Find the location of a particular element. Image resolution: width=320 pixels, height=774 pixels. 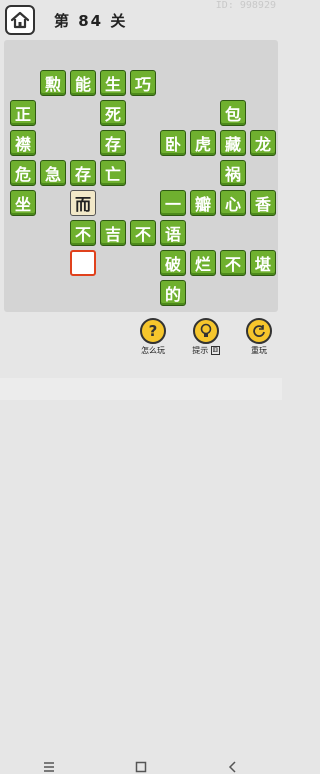

home-button is located at coordinates (20, 20).